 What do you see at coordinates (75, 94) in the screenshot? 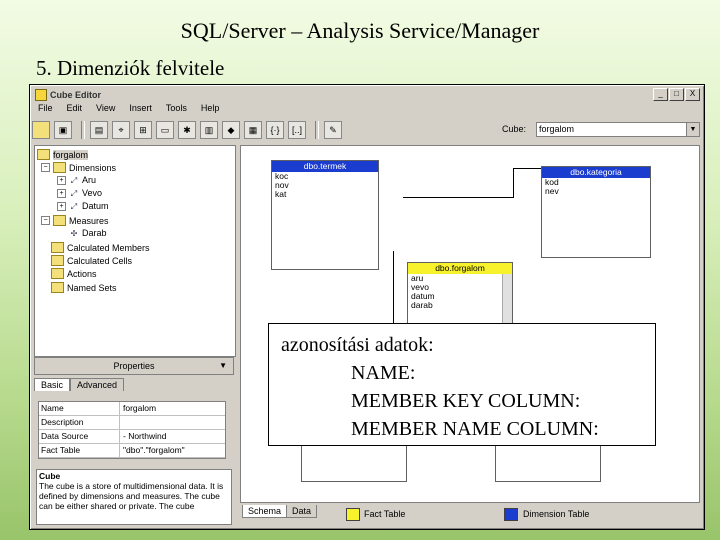
I see `window-title: Cube Editor` at bounding box center [75, 94].